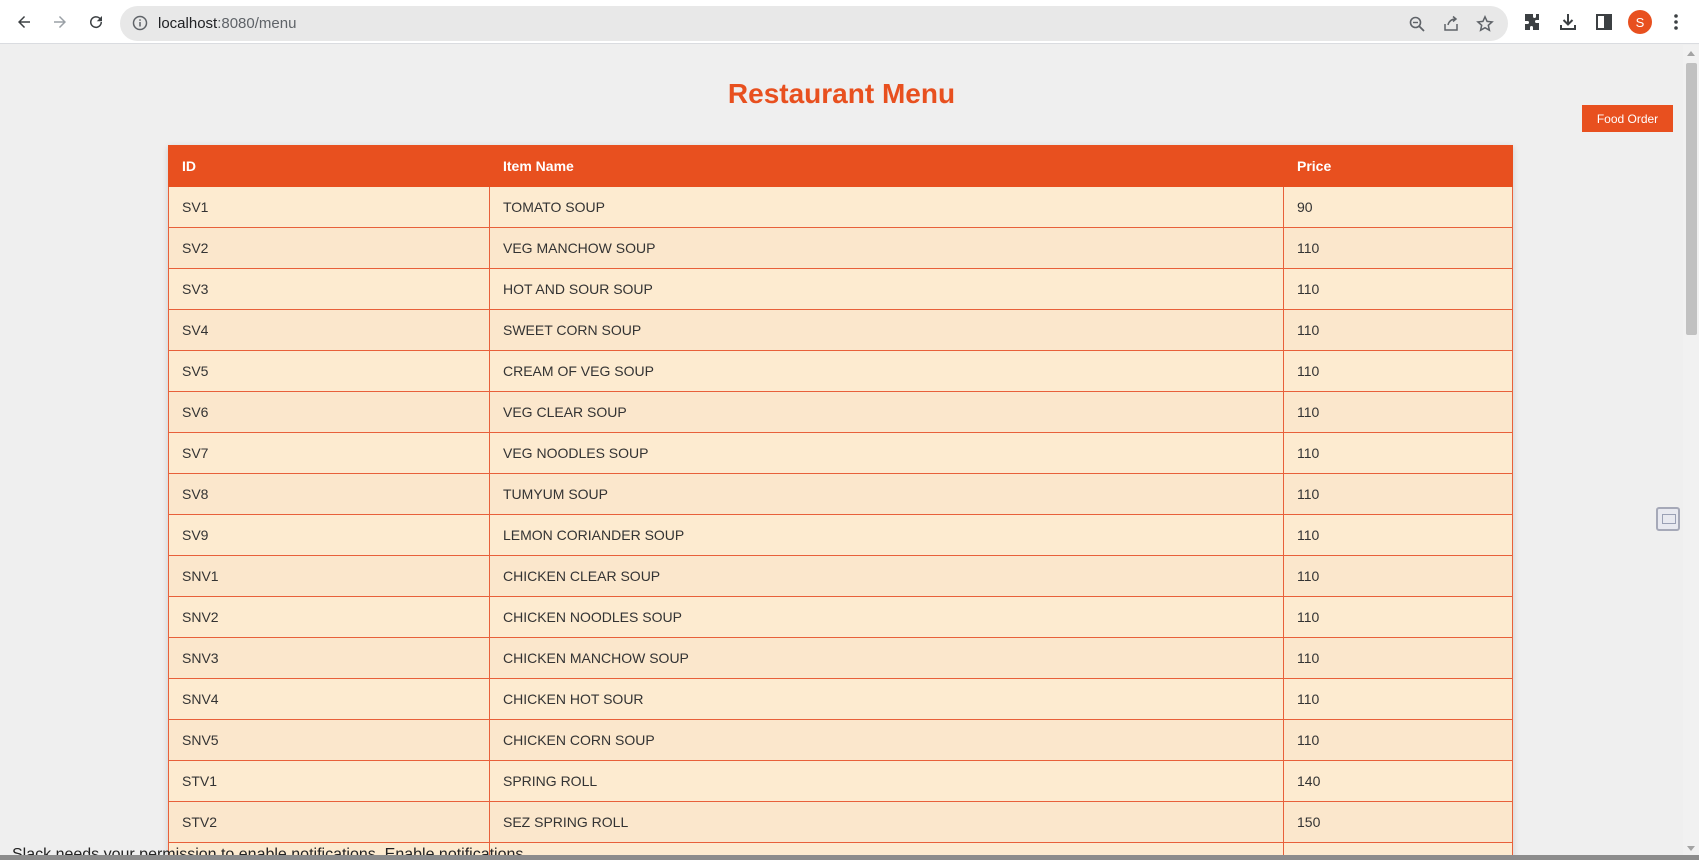  Describe the element at coordinates (849, 857) in the screenshot. I see `bottom-bar` at that location.